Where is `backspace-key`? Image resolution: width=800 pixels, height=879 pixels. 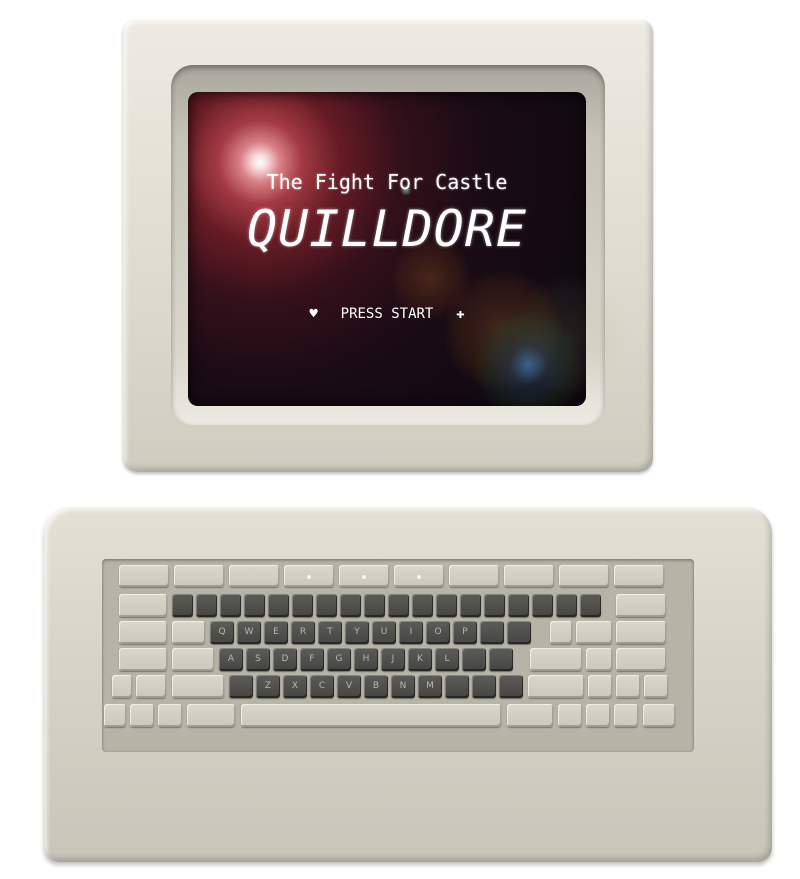 backspace-key is located at coordinates (641, 605).